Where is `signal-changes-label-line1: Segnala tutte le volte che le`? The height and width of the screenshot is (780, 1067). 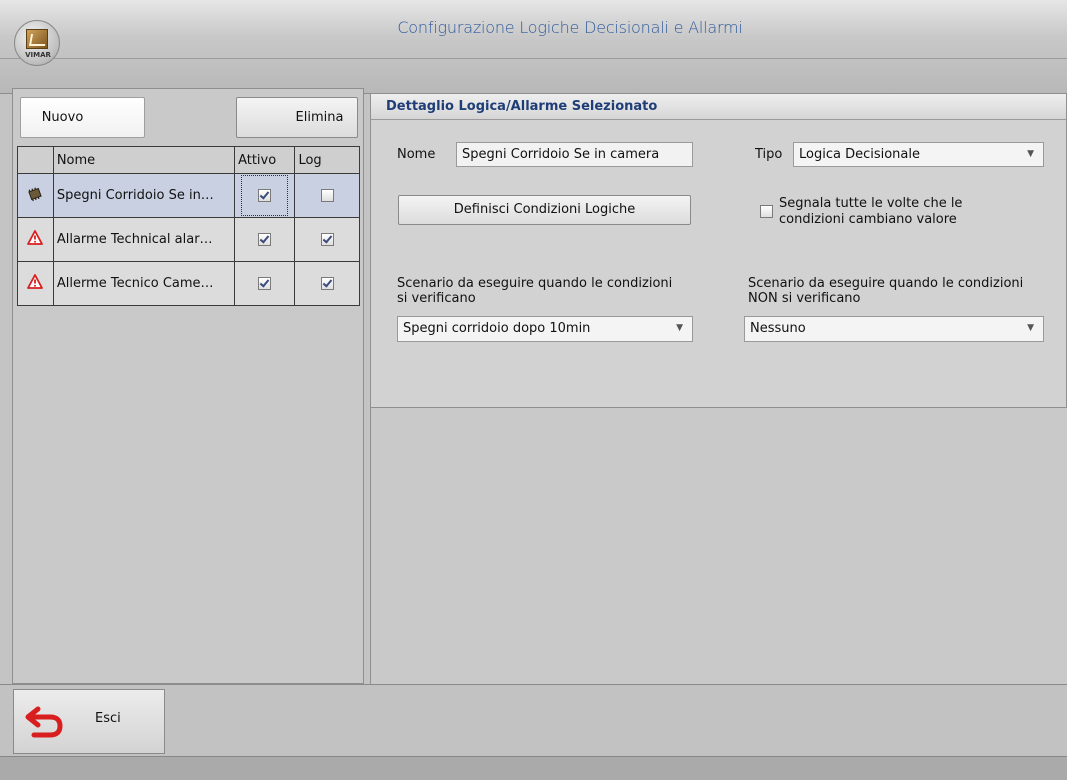
signal-changes-label-line1: Segnala tutte le volte che le is located at coordinates (871, 203).